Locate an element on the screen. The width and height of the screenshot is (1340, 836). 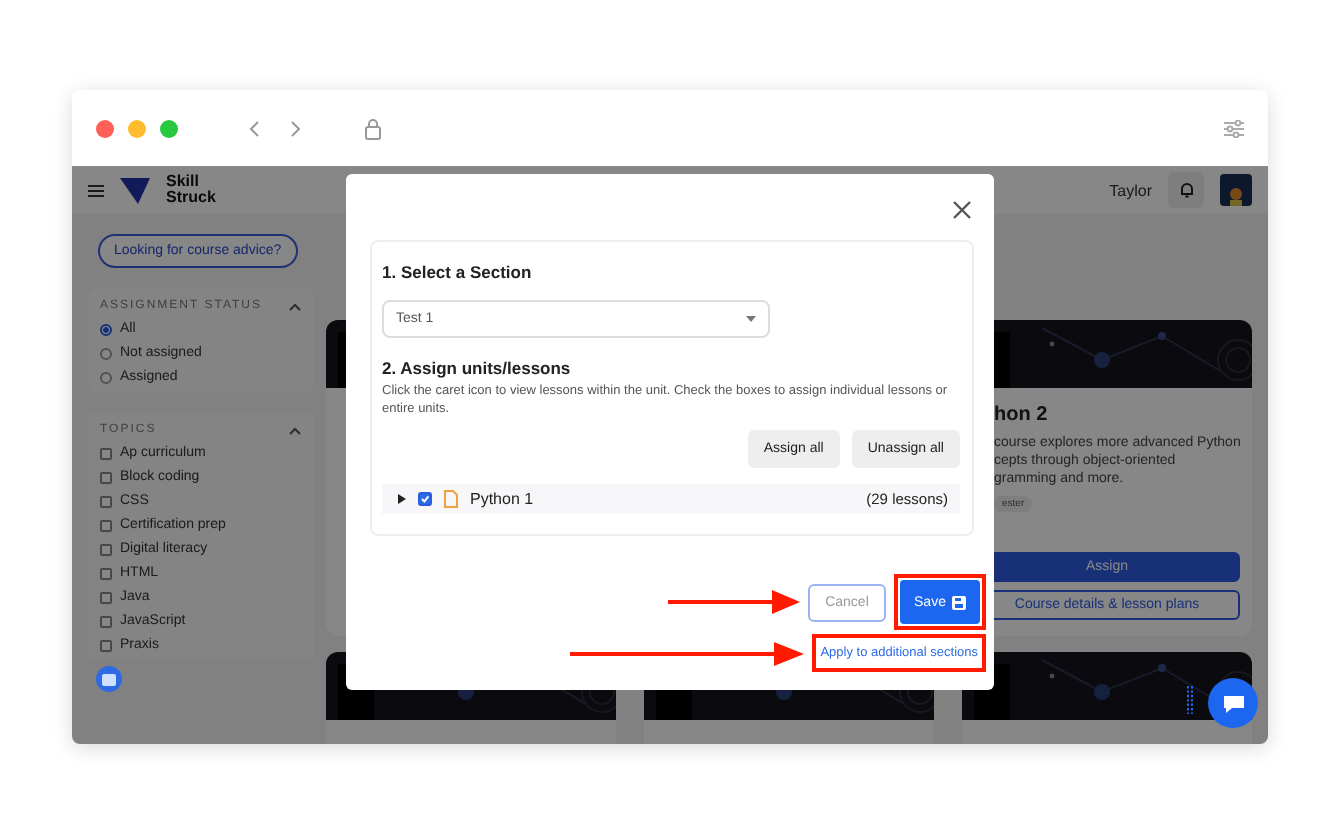
accessibility-button is located at coordinates (109, 679).